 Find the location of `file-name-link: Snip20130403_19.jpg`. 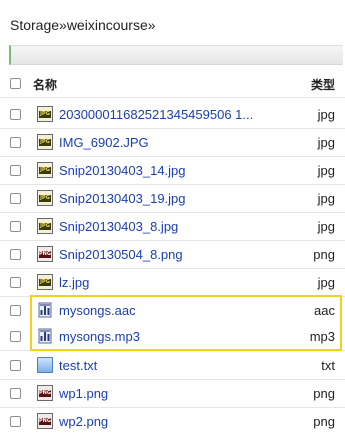

file-name-link: Snip20130403_19.jpg is located at coordinates (122, 198).